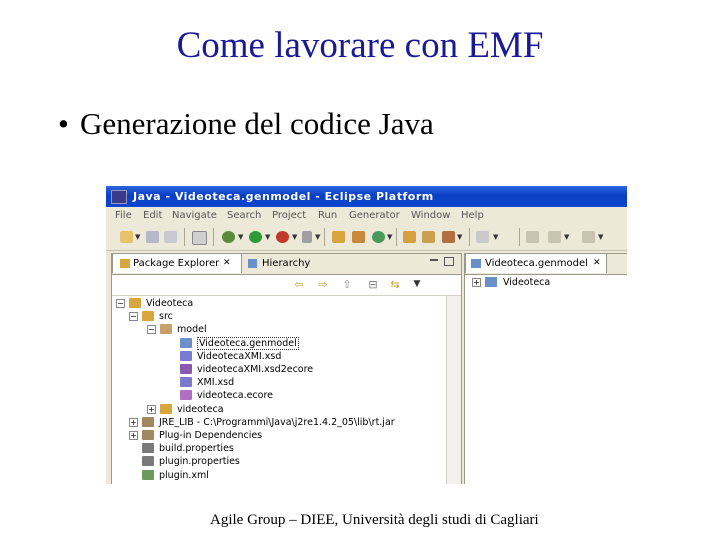 The image size is (720, 540). Describe the element at coordinates (148, 316) in the screenshot. I see `source-folder-icon` at that location.